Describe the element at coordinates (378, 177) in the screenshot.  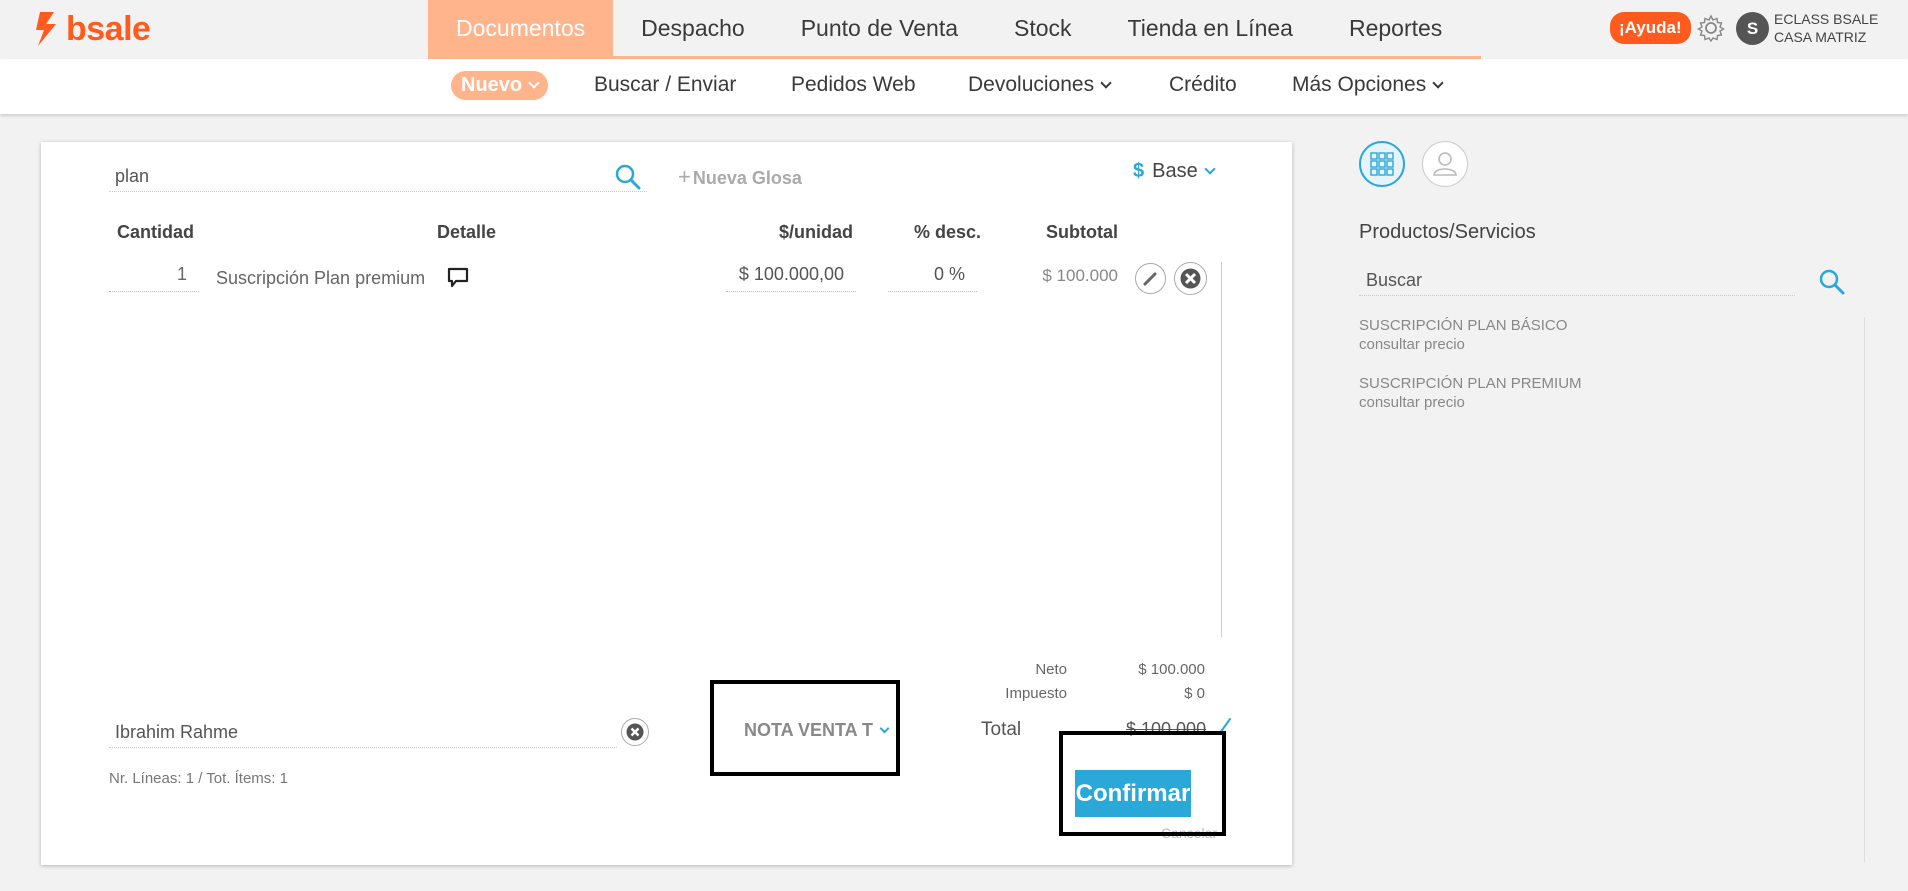
I see `product-search-input: plan` at that location.